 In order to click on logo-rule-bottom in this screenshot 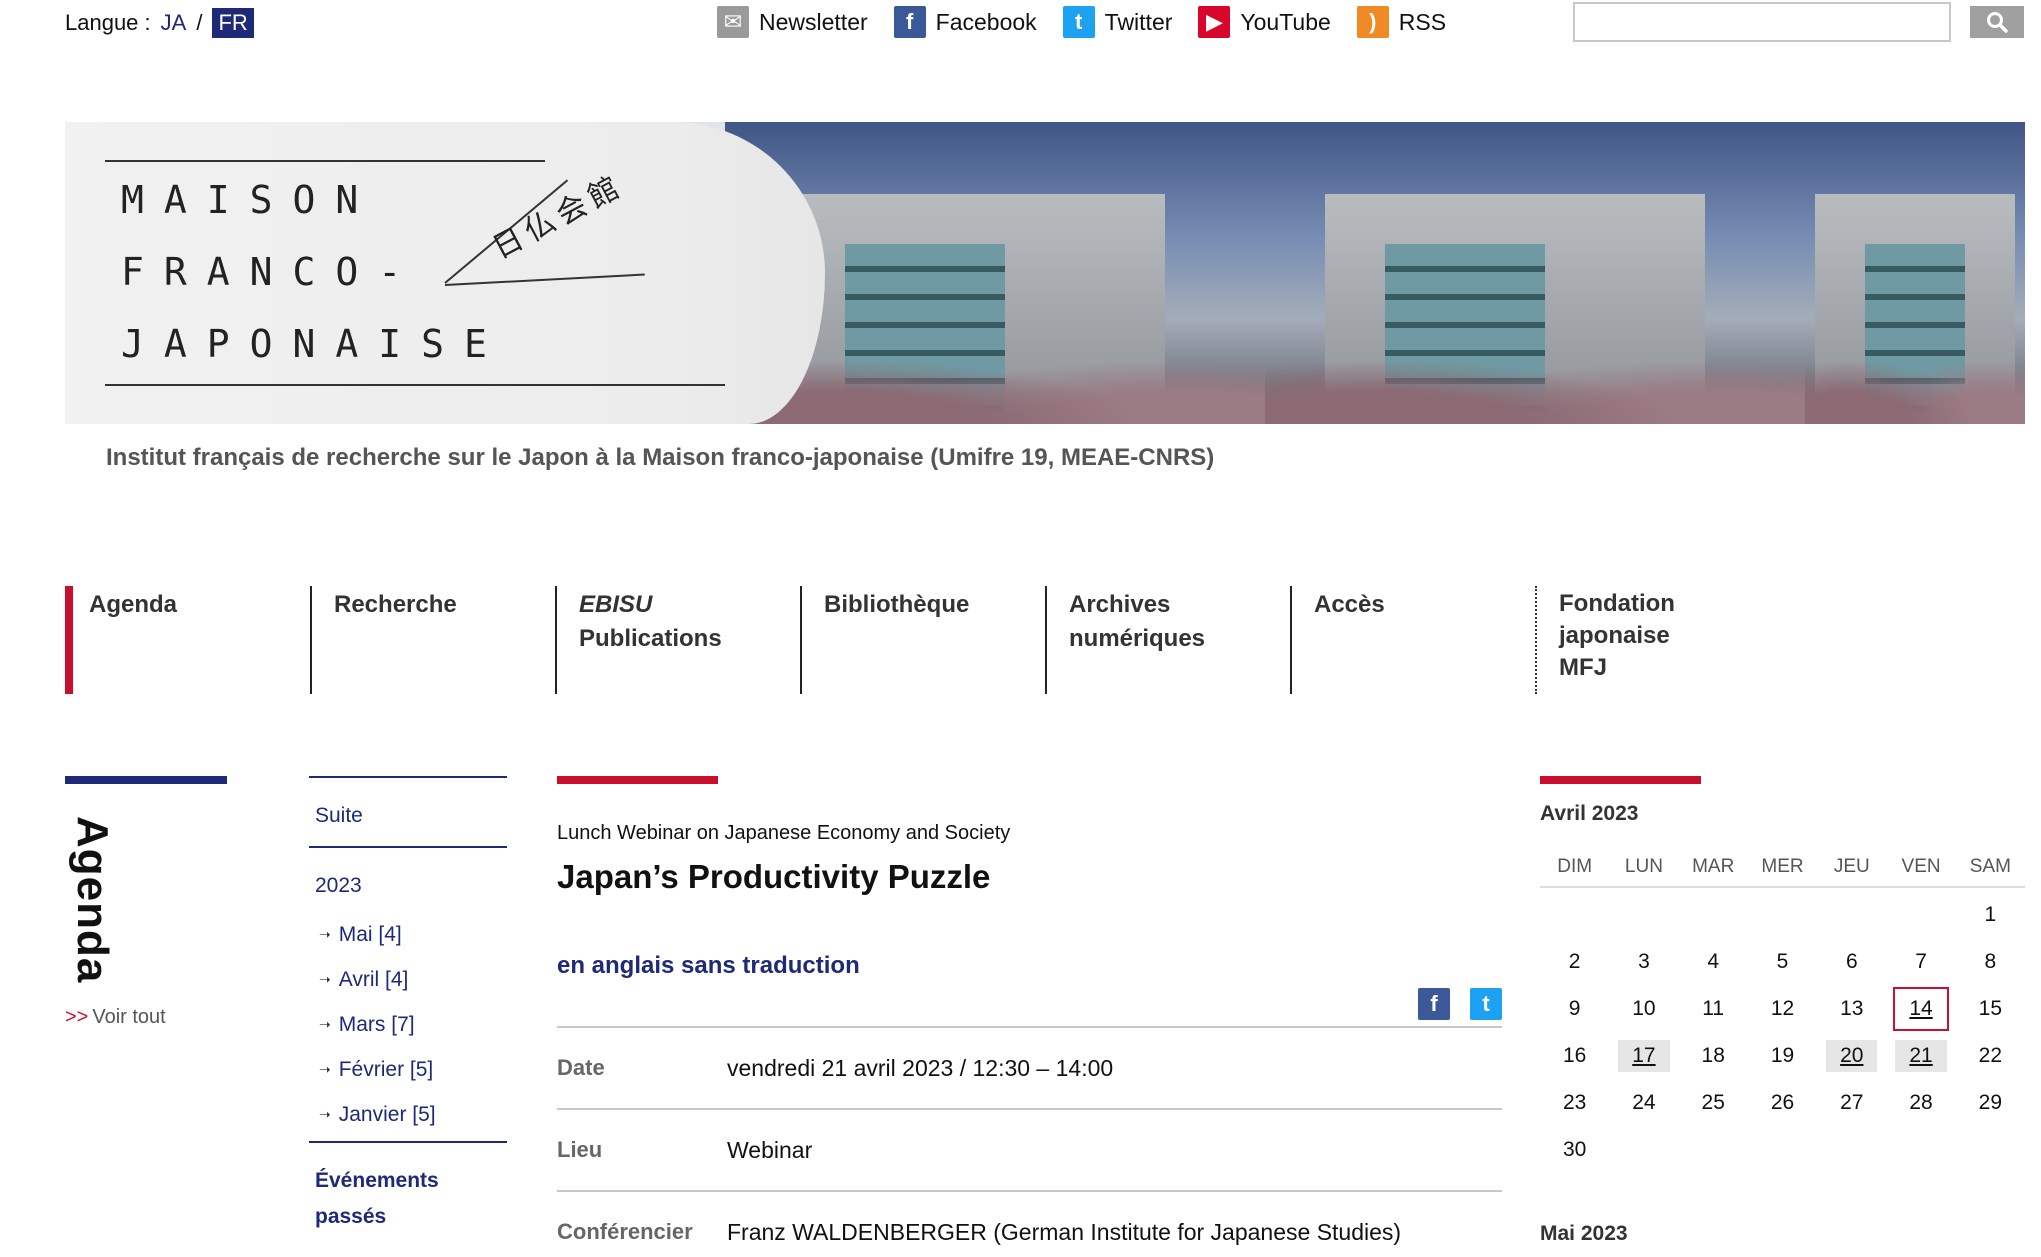, I will do `click(415, 385)`.